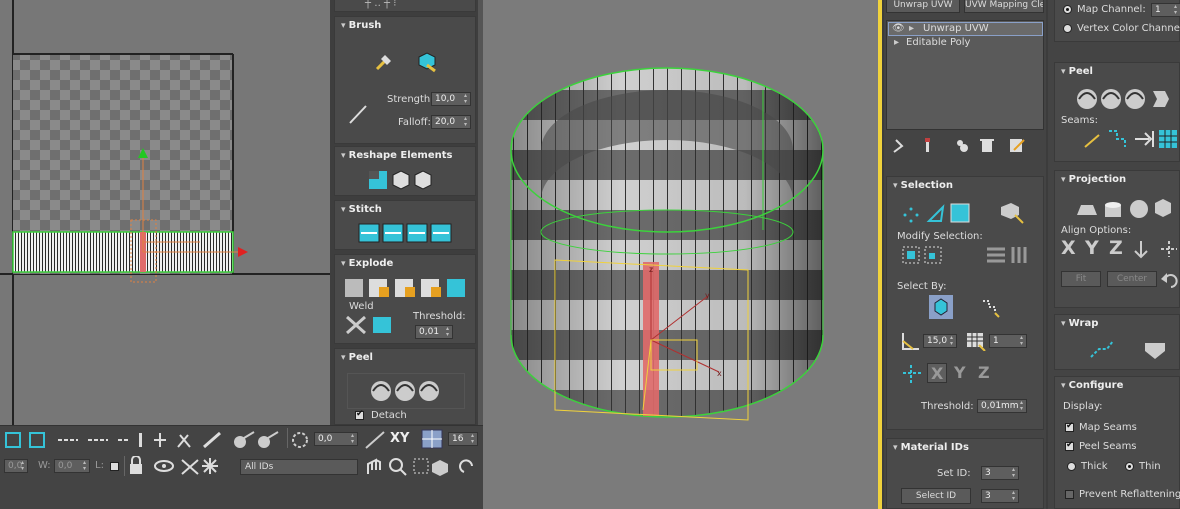 This screenshot has width=1180, height=509. I want to click on center-button: Center, so click(1132, 279).